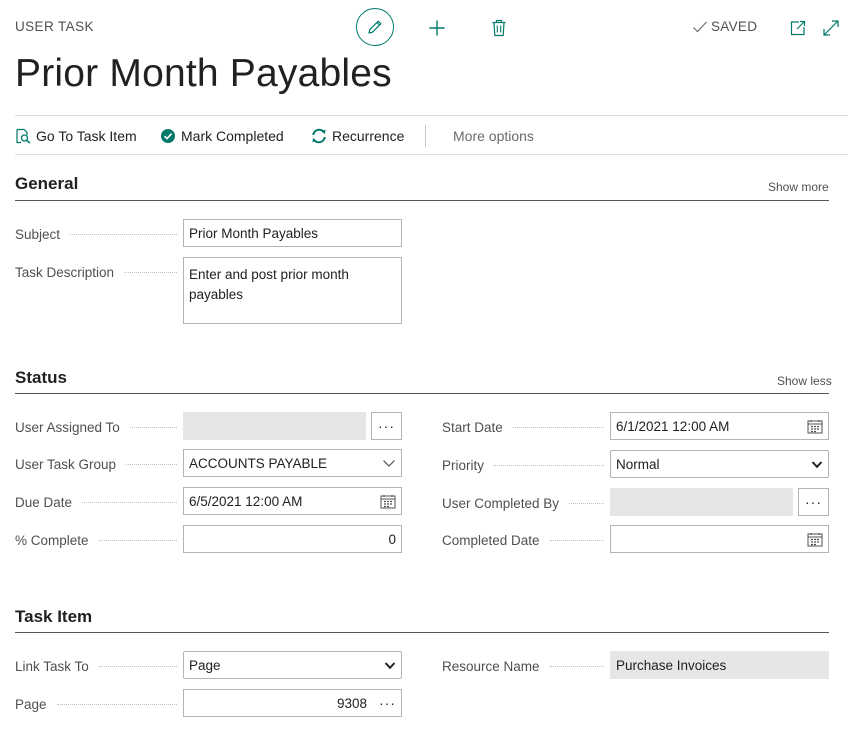  Describe the element at coordinates (368, 136) in the screenshot. I see `recurrence-label: Recurrence` at that location.